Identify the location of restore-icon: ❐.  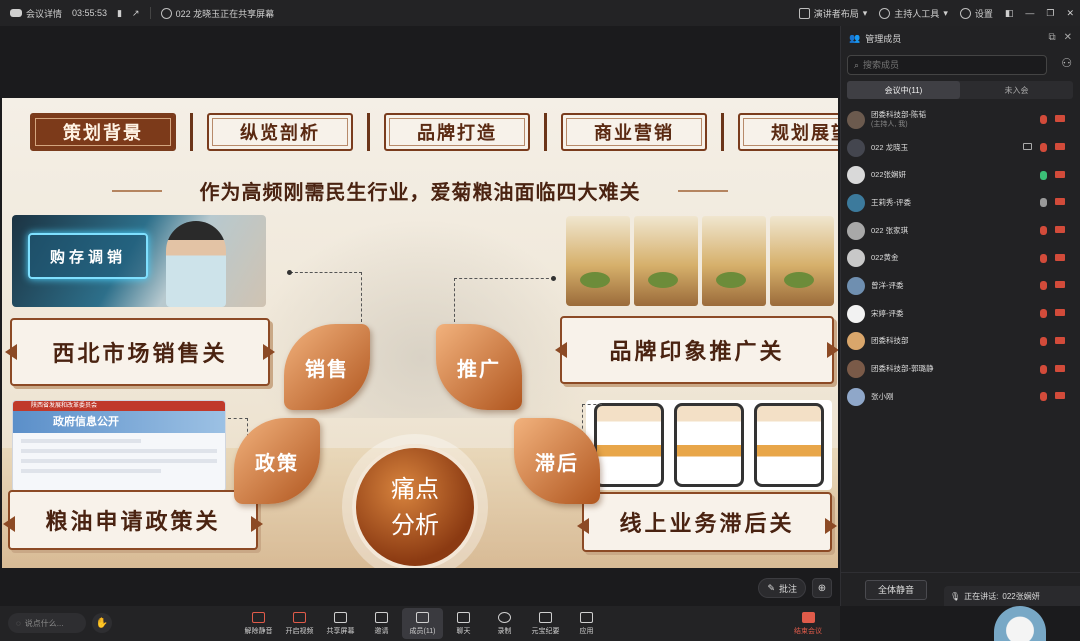
(1050, 13).